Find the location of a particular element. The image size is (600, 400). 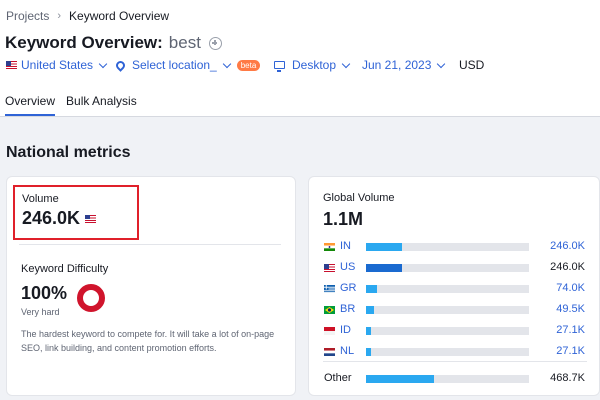

country-row: ID 27.1K is located at coordinates (454, 331).